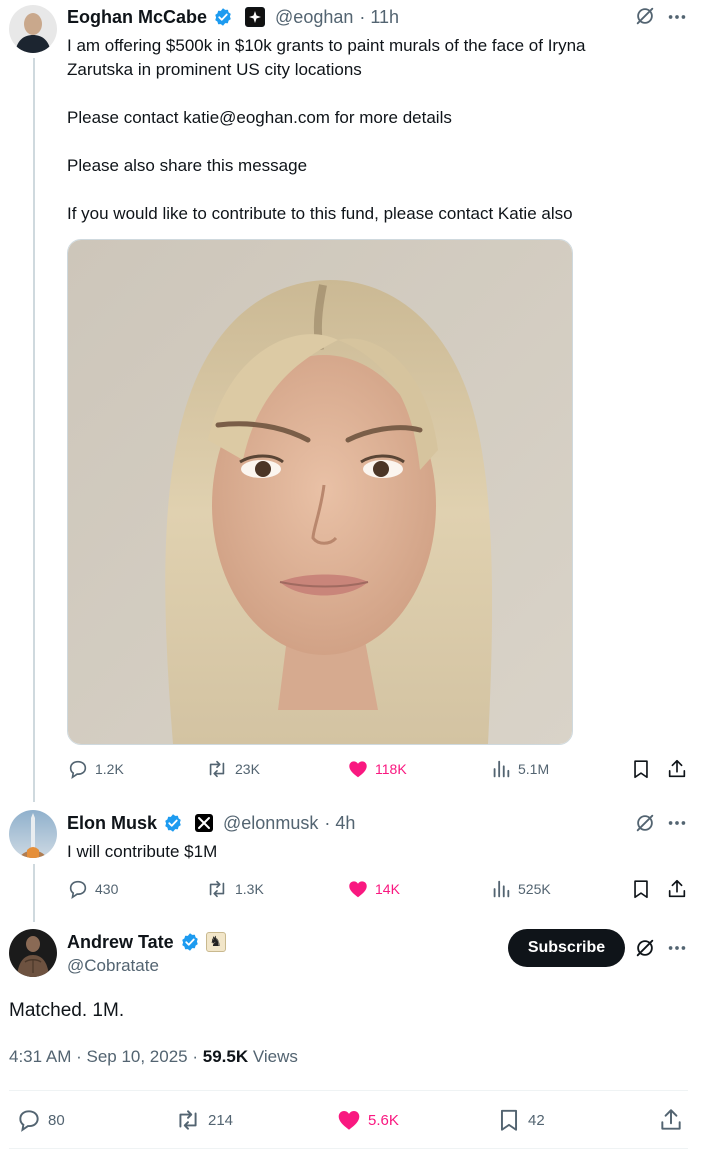 This screenshot has height=1157, width=708. I want to click on tweet-timestamp: 4:31 AM · Sep 10, 2025 ·, so click(103, 1056).